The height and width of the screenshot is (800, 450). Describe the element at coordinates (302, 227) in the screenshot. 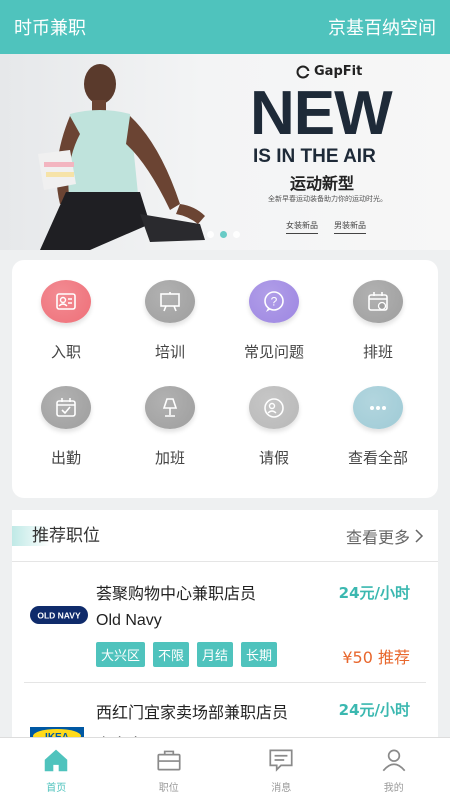

I see `banner-link-women: 女装新品` at that location.